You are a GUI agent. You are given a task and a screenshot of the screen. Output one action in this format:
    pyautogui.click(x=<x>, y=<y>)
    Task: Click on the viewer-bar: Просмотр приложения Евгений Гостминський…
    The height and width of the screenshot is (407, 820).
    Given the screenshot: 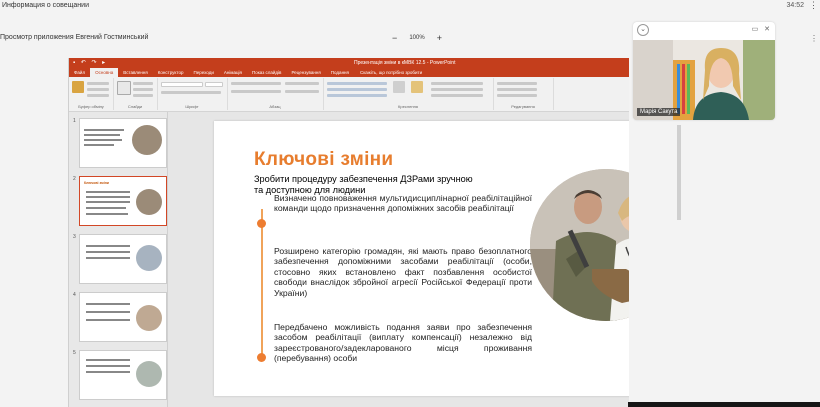 What is the action you would take?
    pyautogui.click(x=315, y=39)
    